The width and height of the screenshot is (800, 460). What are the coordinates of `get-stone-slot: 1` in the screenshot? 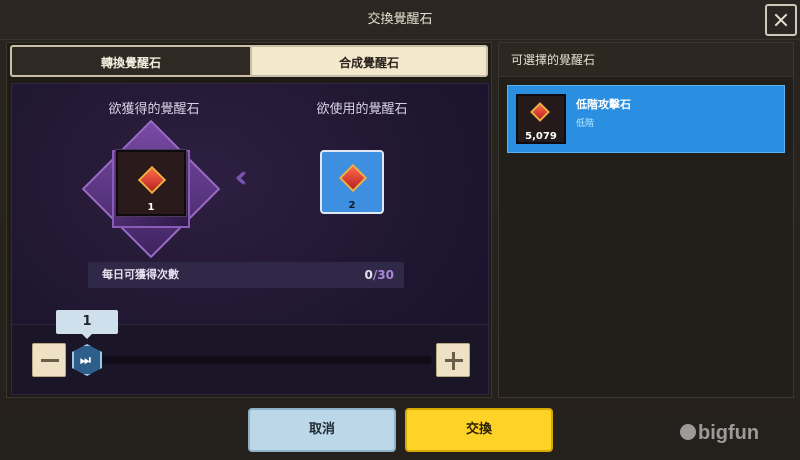 It's located at (151, 183).